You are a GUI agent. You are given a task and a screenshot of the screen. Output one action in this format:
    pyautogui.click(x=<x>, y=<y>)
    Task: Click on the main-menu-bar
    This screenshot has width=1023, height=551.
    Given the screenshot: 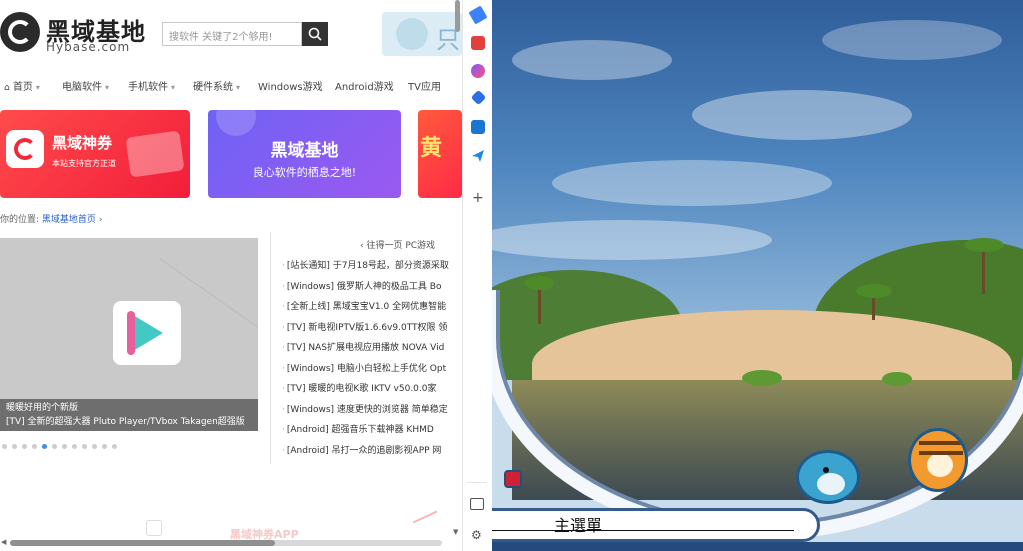 What is the action you would take?
    pyautogui.click(x=656, y=525)
    